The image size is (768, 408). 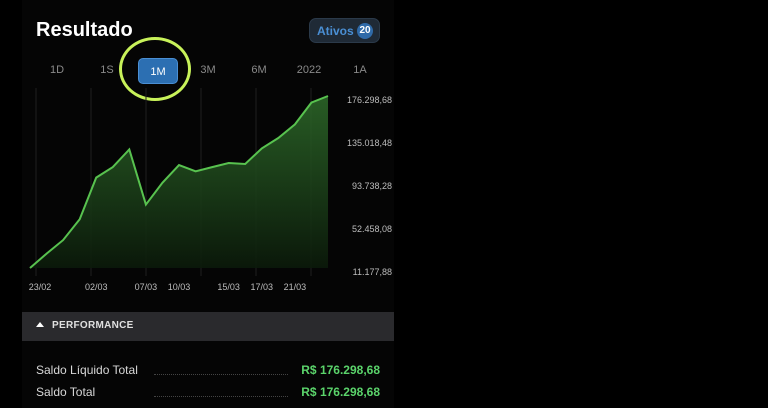 What do you see at coordinates (259, 70) in the screenshot?
I see `tab-6m: 6M` at bounding box center [259, 70].